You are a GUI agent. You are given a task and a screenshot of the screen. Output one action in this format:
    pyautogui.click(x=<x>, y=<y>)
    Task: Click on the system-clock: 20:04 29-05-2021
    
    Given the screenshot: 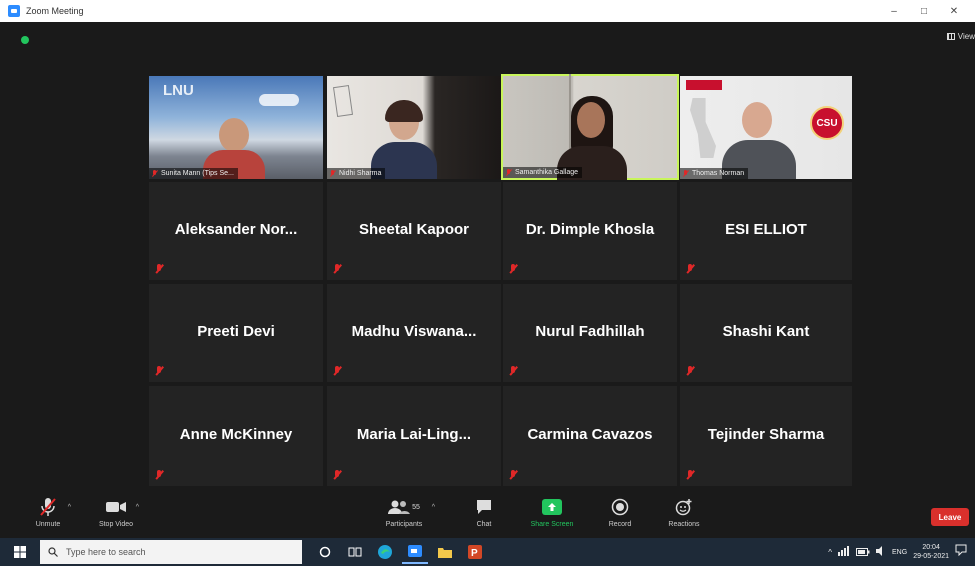 What is the action you would take?
    pyautogui.click(x=931, y=552)
    